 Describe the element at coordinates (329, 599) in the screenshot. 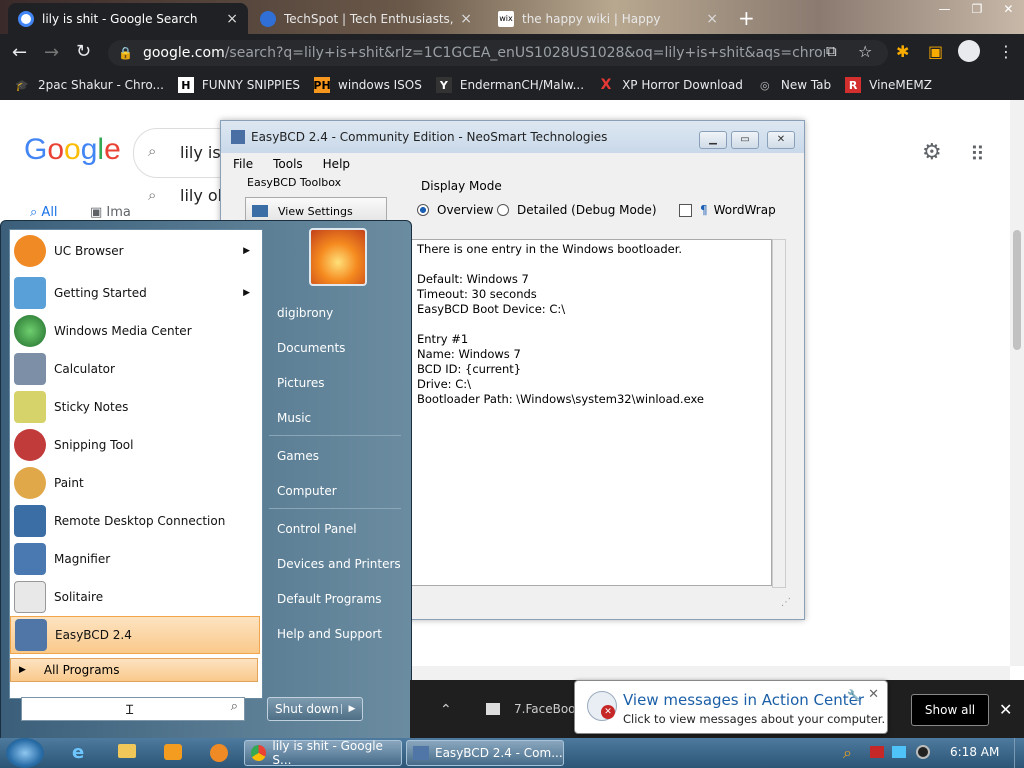

I see `start-right-item-default-programs: Default Programs` at that location.